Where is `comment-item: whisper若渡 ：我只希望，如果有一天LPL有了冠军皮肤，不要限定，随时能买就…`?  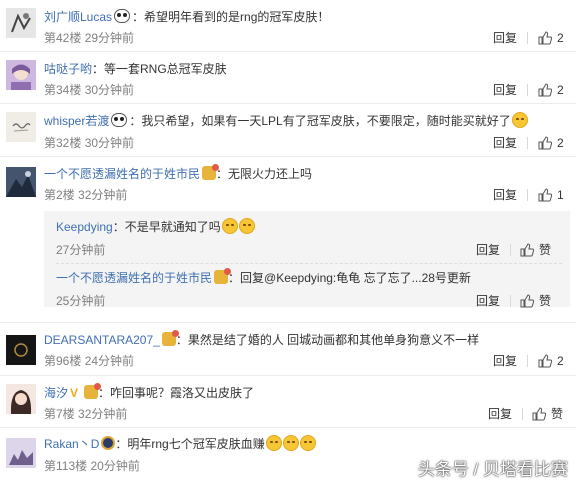
comment-item: whisper若渡 ：我只希望，如果有一天LPL有了冠军皮肤，不要限定，随时能买就… is located at coordinates (288, 130).